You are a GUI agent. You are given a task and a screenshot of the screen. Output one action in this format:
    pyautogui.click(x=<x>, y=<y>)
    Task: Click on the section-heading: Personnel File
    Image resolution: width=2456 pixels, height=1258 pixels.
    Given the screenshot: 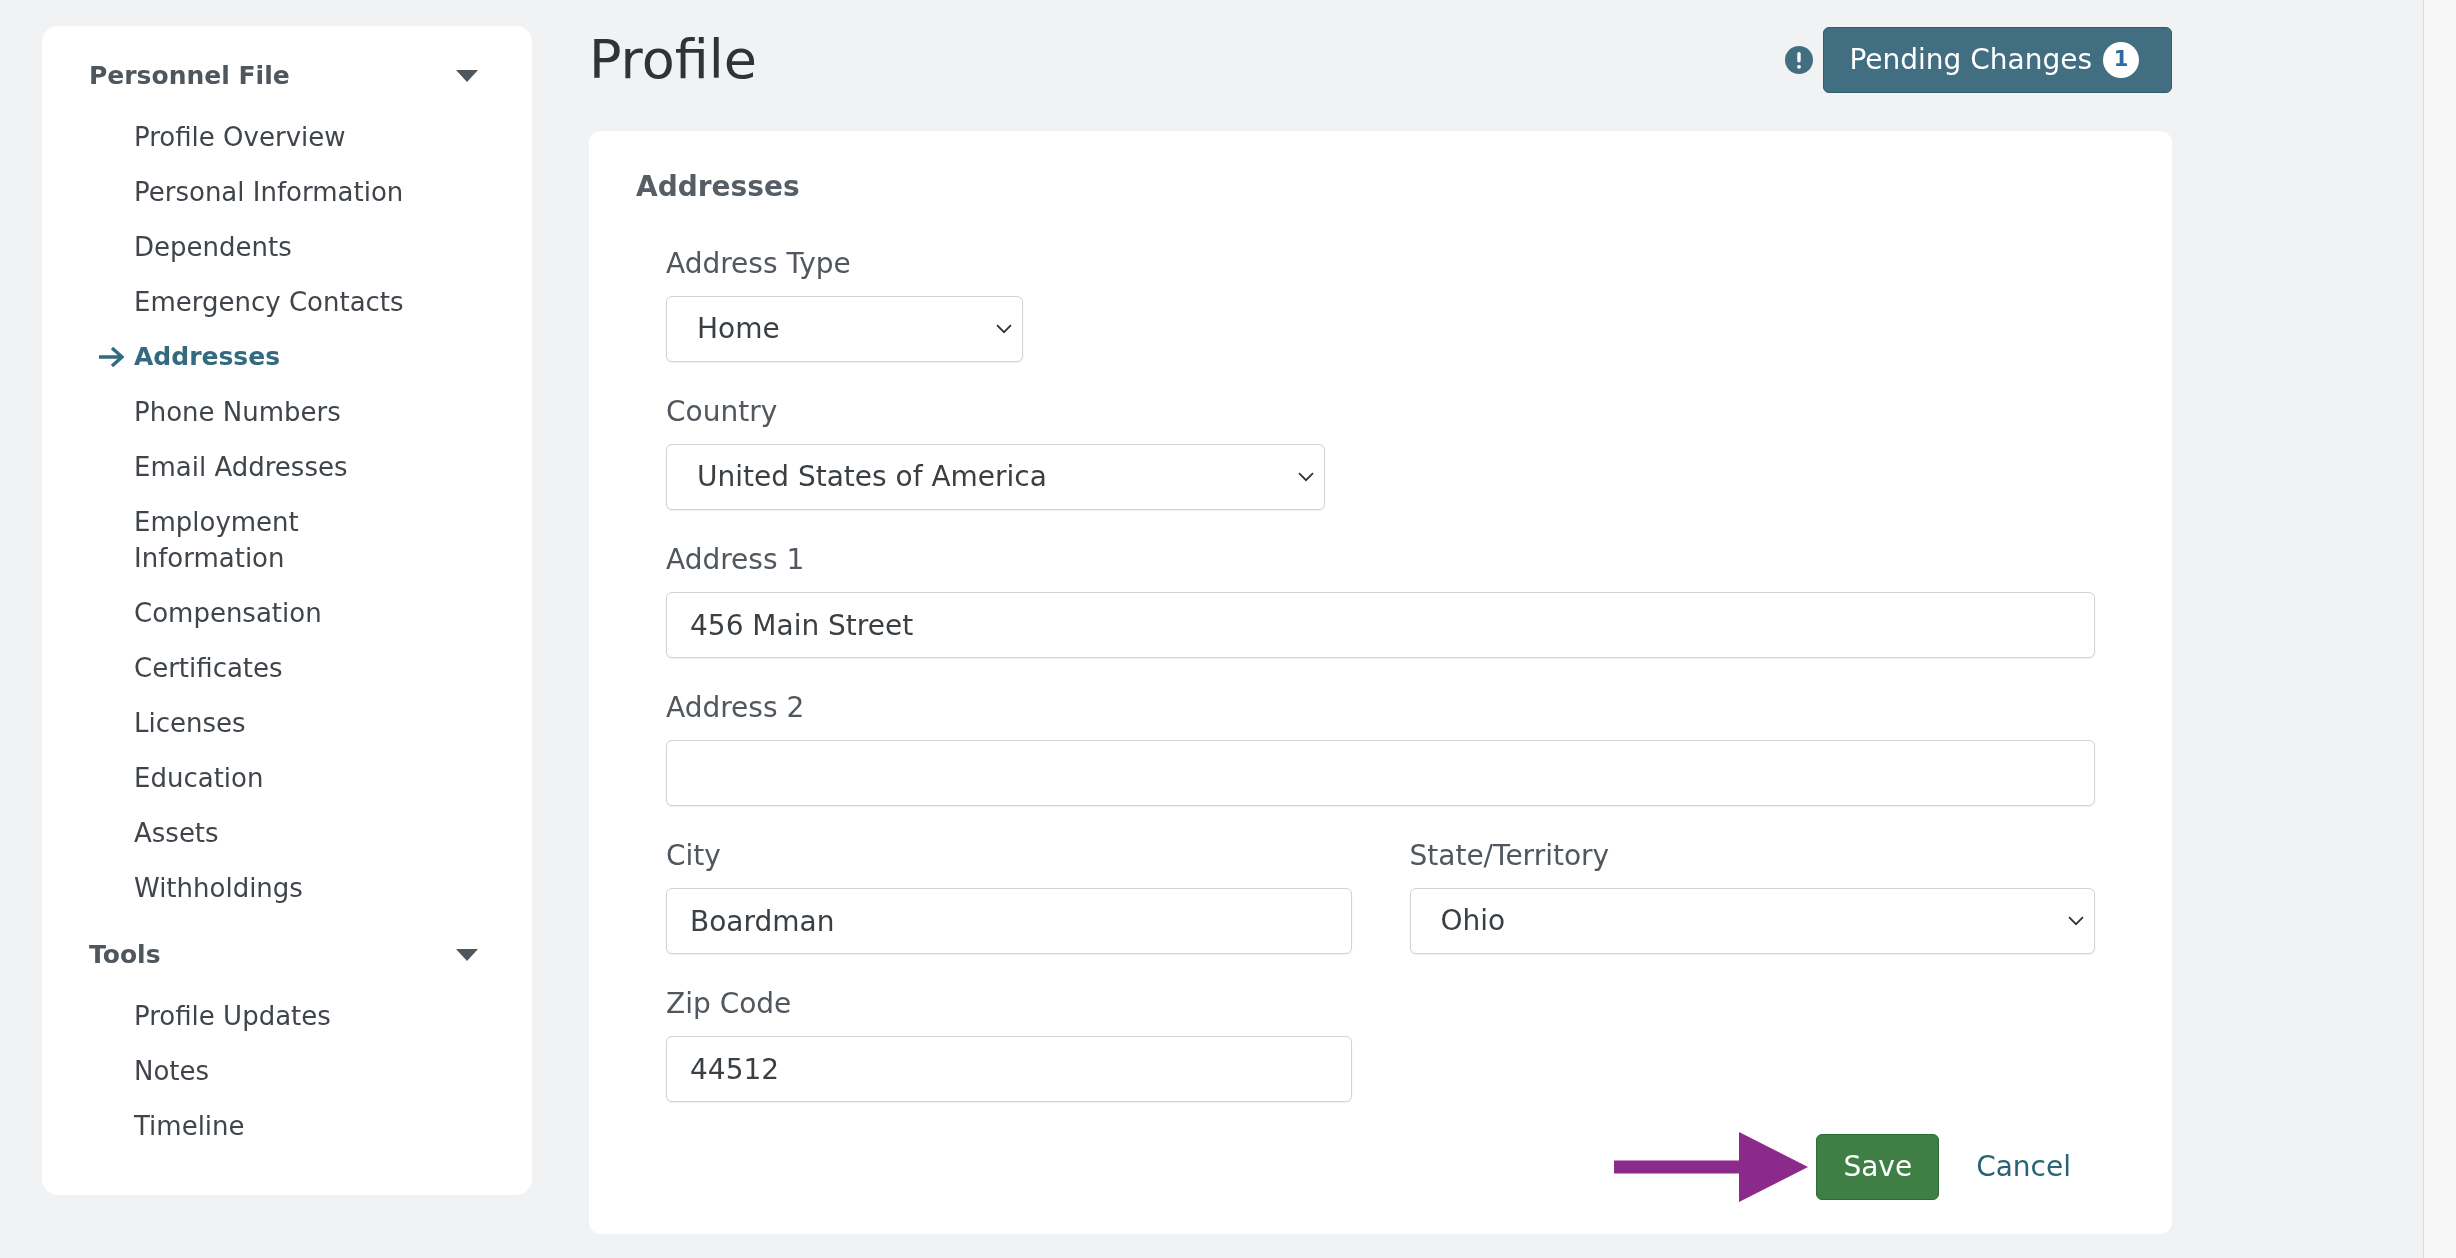 What is the action you would take?
    pyautogui.click(x=189, y=76)
    